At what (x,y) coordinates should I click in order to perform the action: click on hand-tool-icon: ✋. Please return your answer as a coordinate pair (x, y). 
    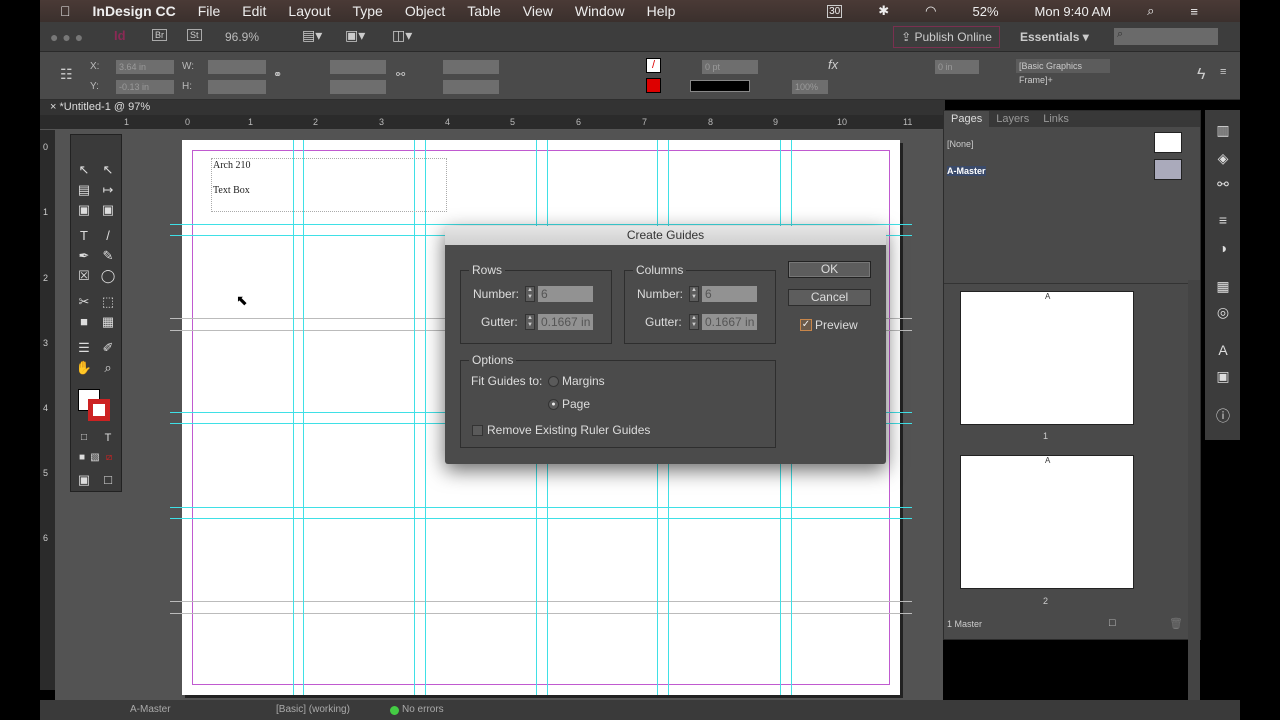
    Looking at the image, I should click on (84, 368).